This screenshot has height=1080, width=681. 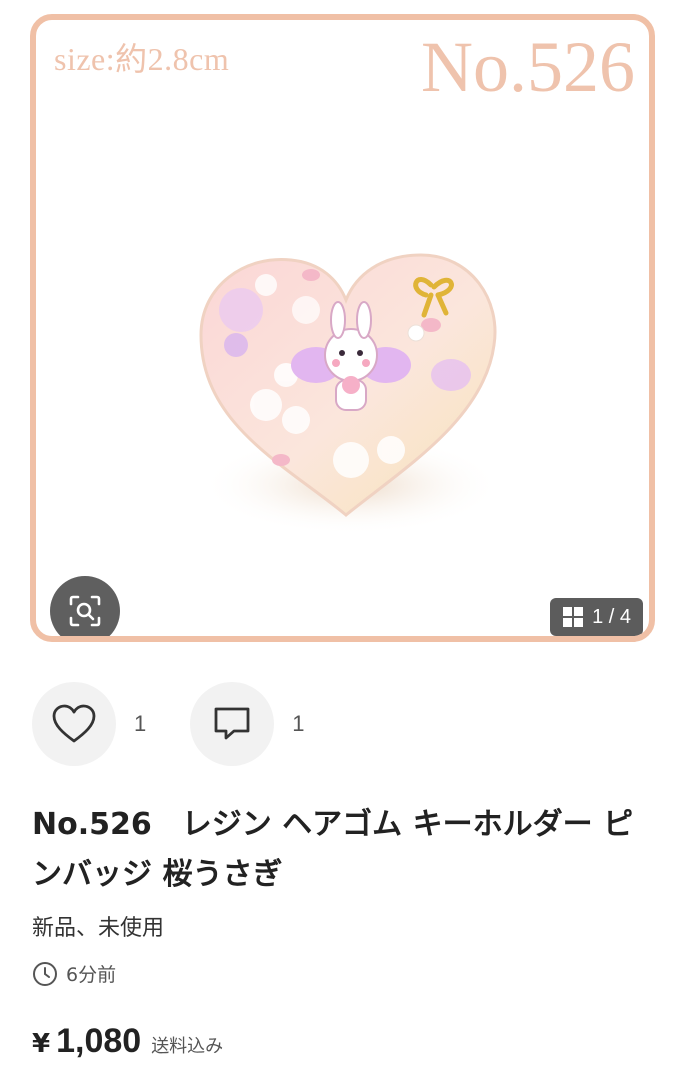 What do you see at coordinates (298, 723) in the screenshot?
I see `comment-count: 1` at bounding box center [298, 723].